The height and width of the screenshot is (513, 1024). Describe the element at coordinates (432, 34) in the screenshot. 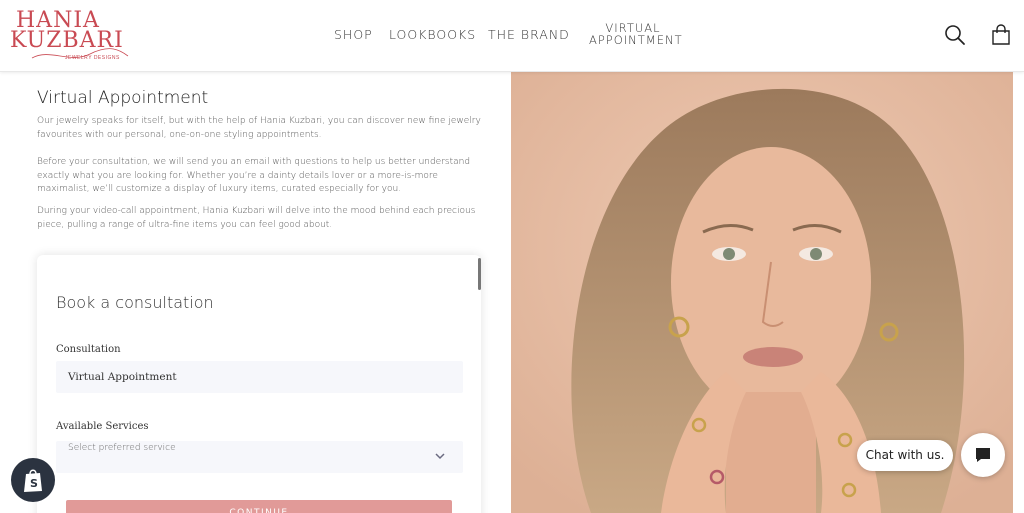

I see `nav-lookbooks: LOOKBOOKS` at that location.